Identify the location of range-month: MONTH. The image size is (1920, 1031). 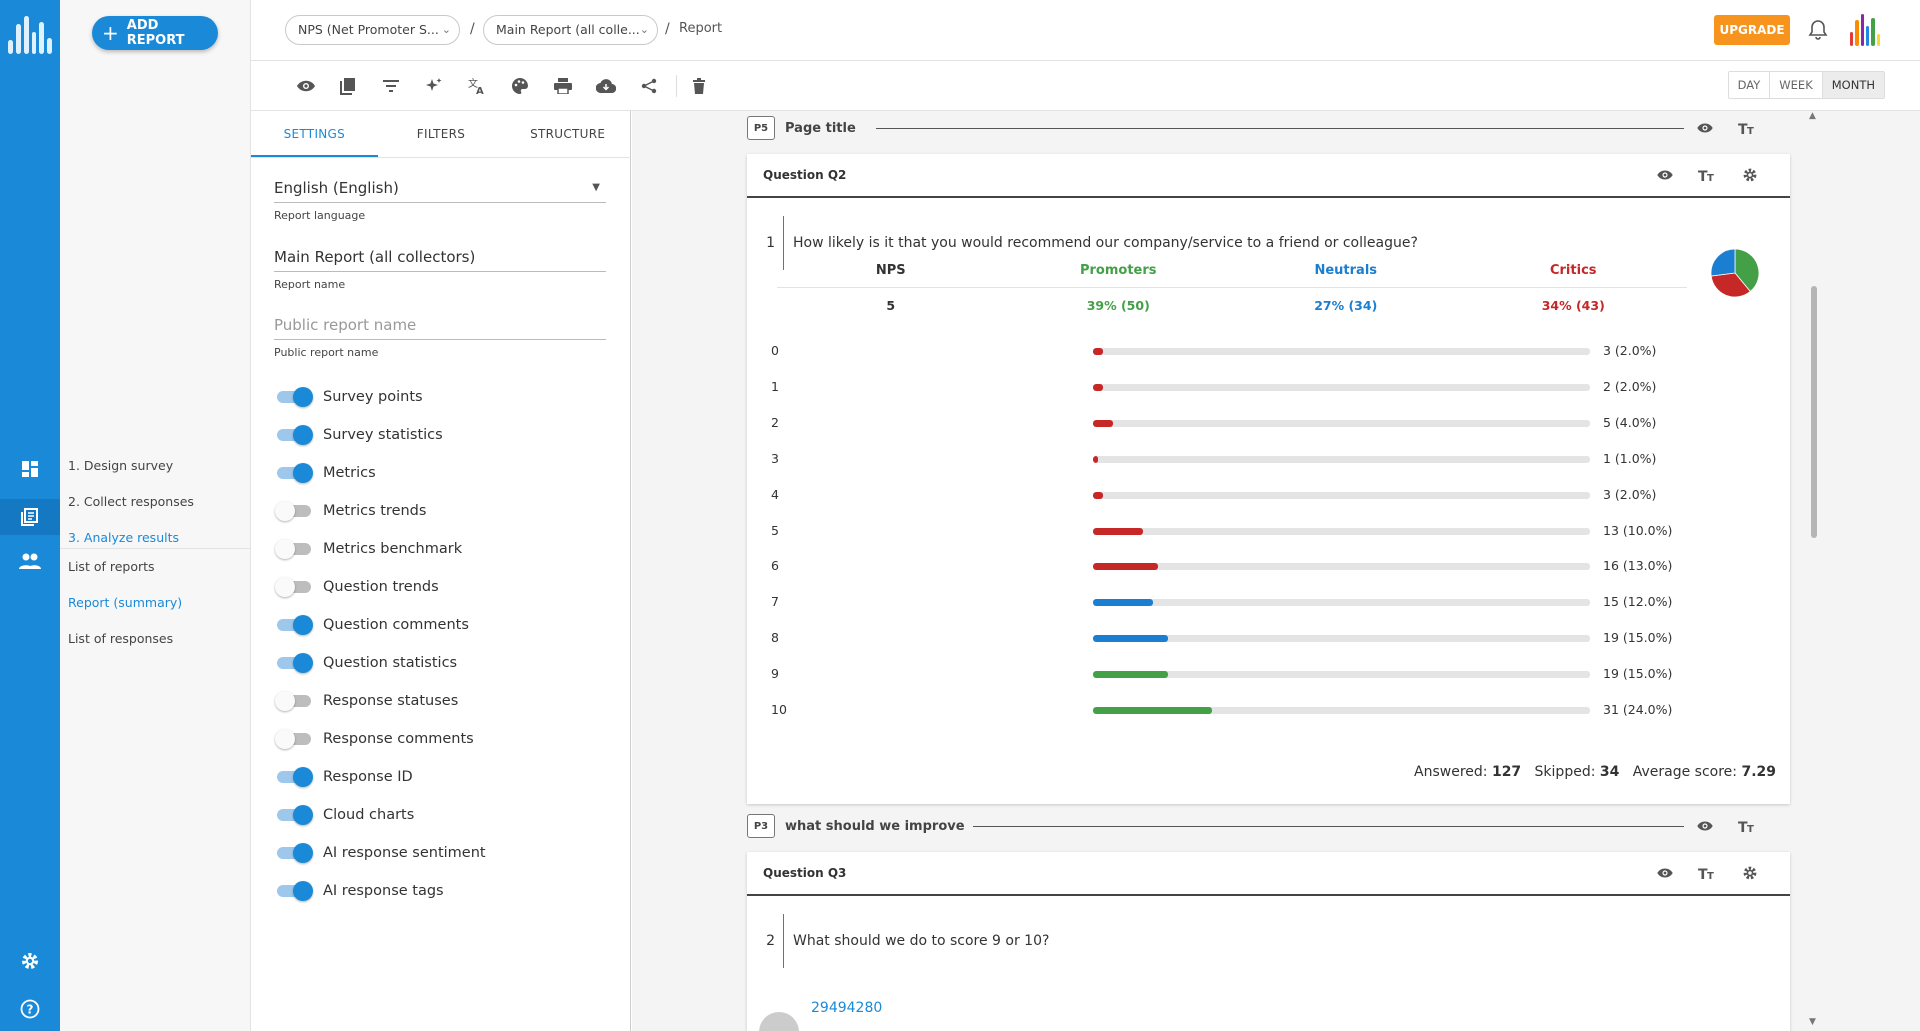
(1853, 85).